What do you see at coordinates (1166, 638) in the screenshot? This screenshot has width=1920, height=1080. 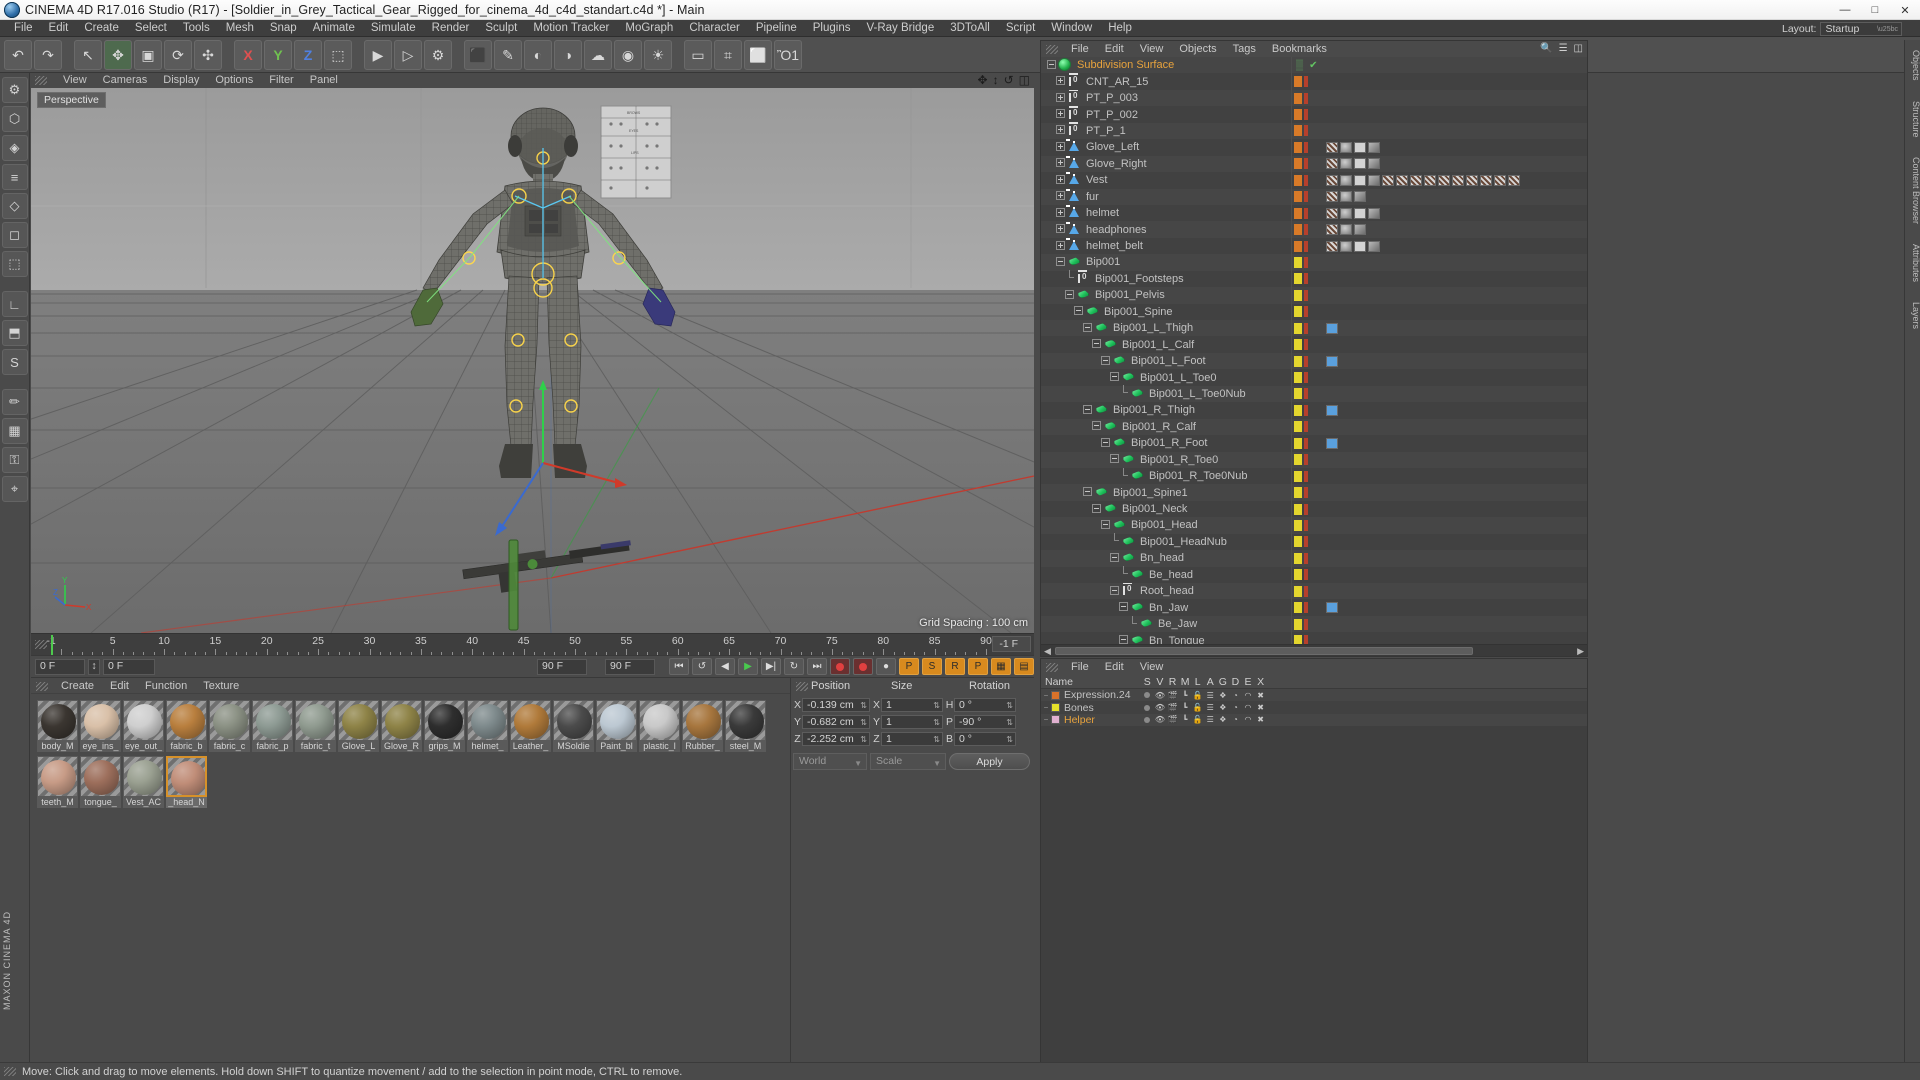 I see `object-tree-row: Bn_Tongue` at bounding box center [1166, 638].